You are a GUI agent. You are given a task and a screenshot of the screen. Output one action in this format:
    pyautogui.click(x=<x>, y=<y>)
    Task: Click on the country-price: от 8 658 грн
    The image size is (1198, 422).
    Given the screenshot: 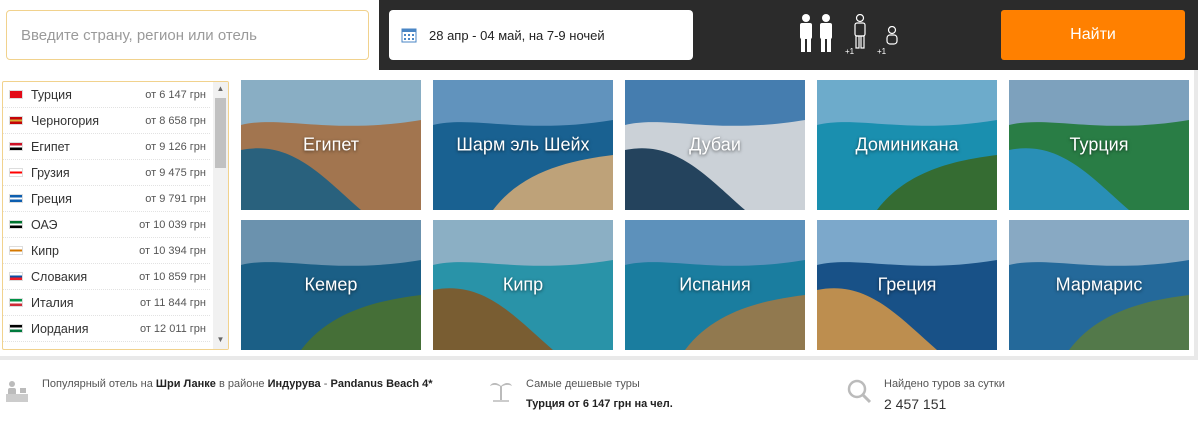 What is the action you would take?
    pyautogui.click(x=175, y=120)
    